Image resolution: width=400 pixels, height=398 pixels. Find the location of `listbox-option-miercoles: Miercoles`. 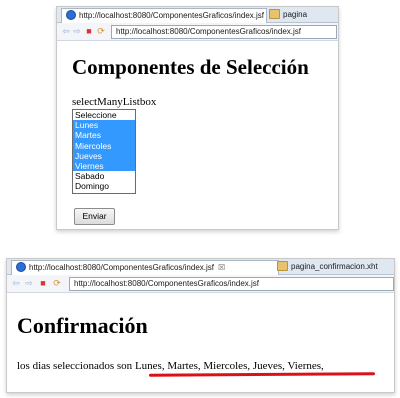

listbox-option-miercoles: Miercoles is located at coordinates (104, 145).